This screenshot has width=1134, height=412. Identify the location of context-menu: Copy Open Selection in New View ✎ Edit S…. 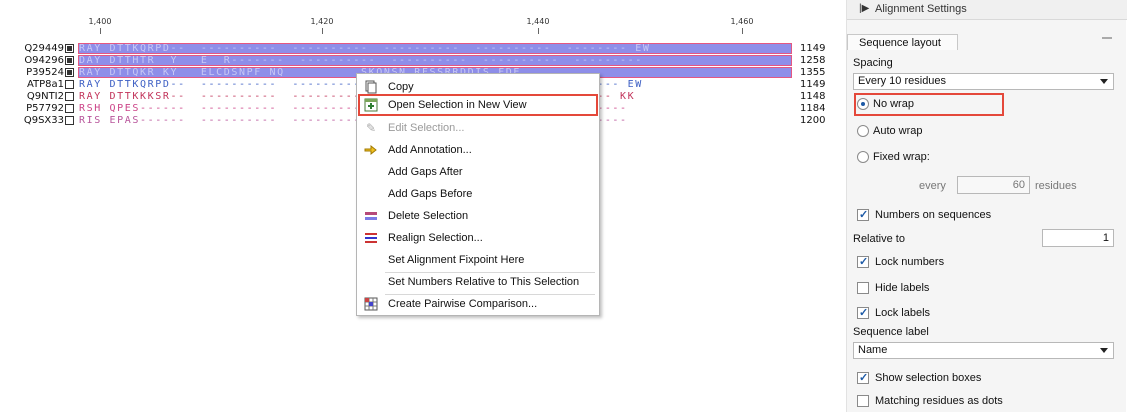
(478, 194).